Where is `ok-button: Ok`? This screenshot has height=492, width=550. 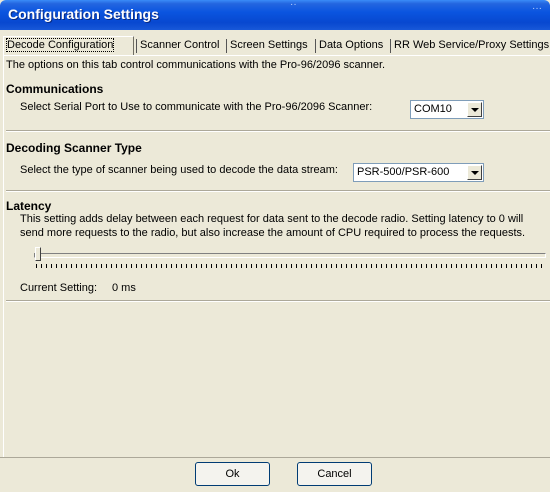
ok-button: Ok is located at coordinates (232, 474).